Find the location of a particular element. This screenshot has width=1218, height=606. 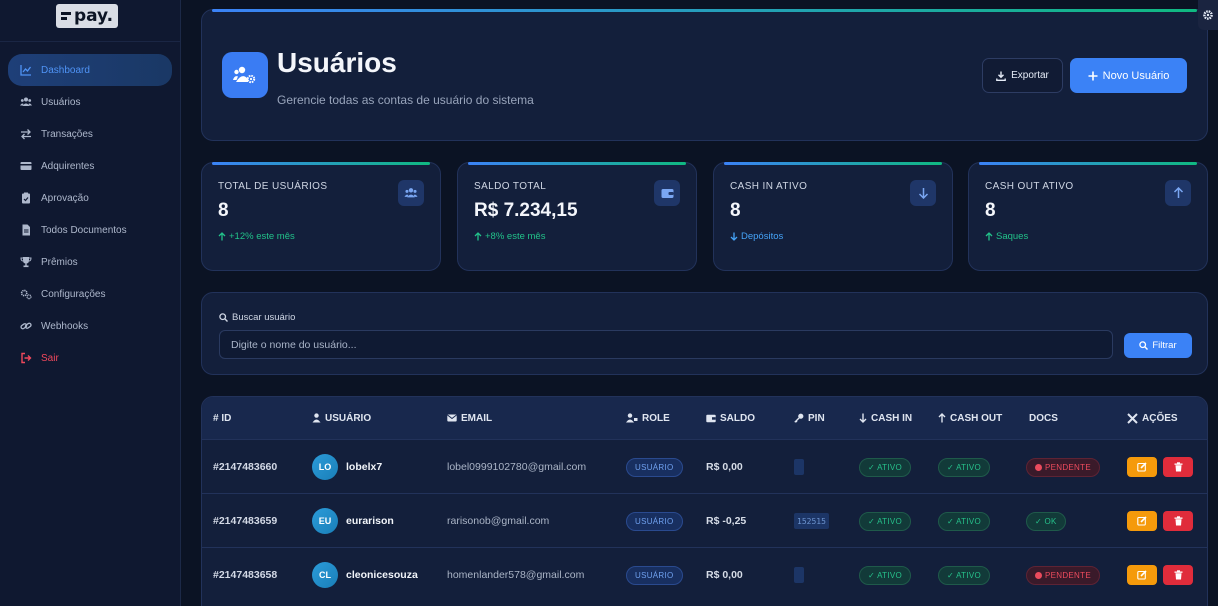

column-header-pin: PIN is located at coordinates (809, 418).